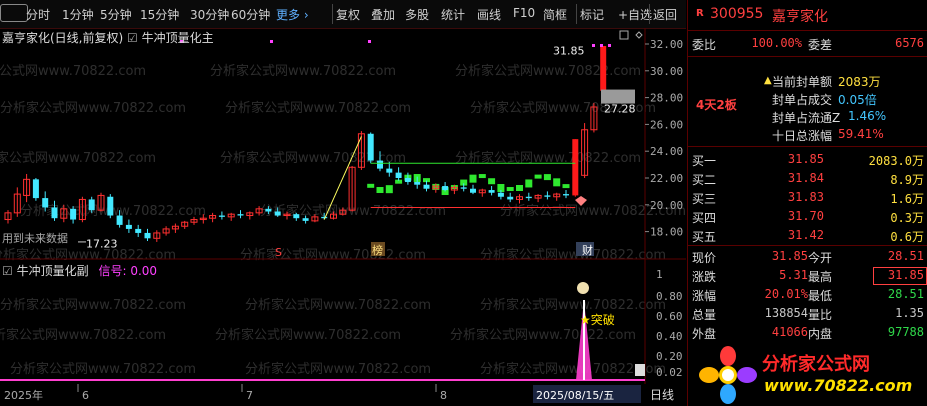  What do you see at coordinates (800, 16) in the screenshot?
I see `stock-name: 嘉亨家化` at bounding box center [800, 16].